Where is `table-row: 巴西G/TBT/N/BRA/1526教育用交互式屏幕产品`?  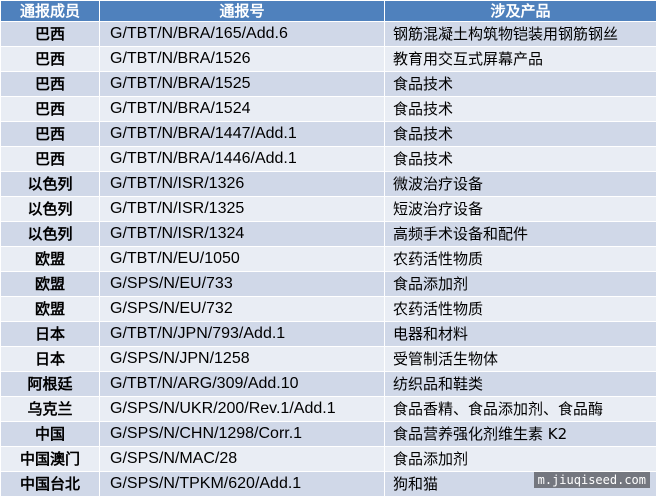
table-row: 巴西G/TBT/N/BRA/1526教育用交互式屏幕产品 is located at coordinates (328, 59).